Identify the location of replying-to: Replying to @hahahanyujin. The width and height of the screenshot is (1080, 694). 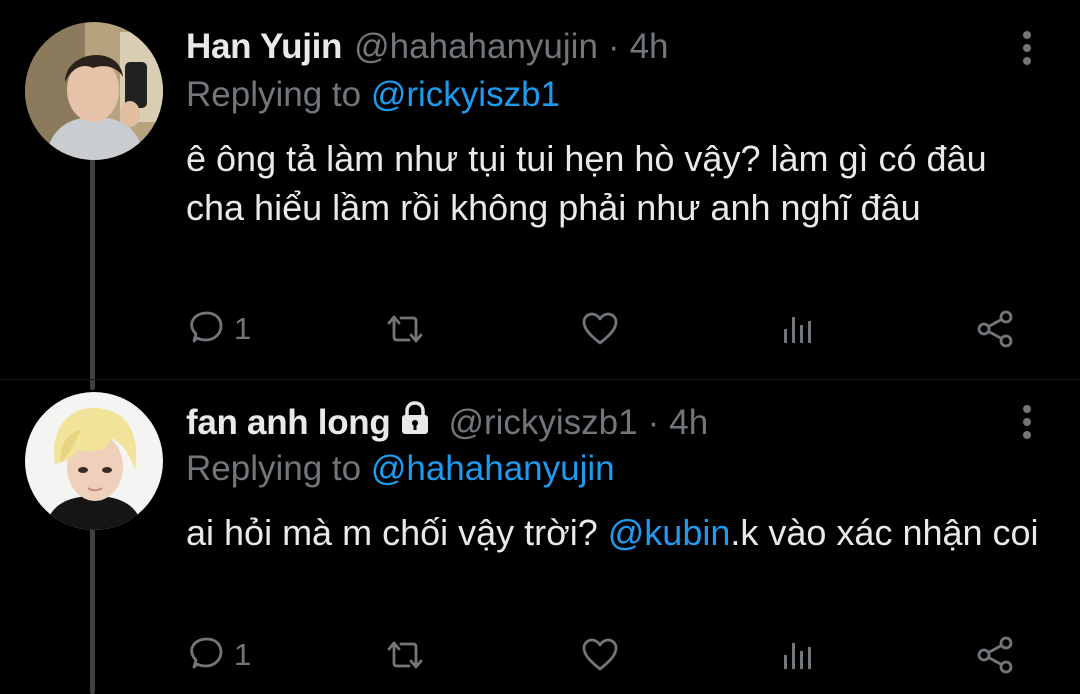
(400, 469).